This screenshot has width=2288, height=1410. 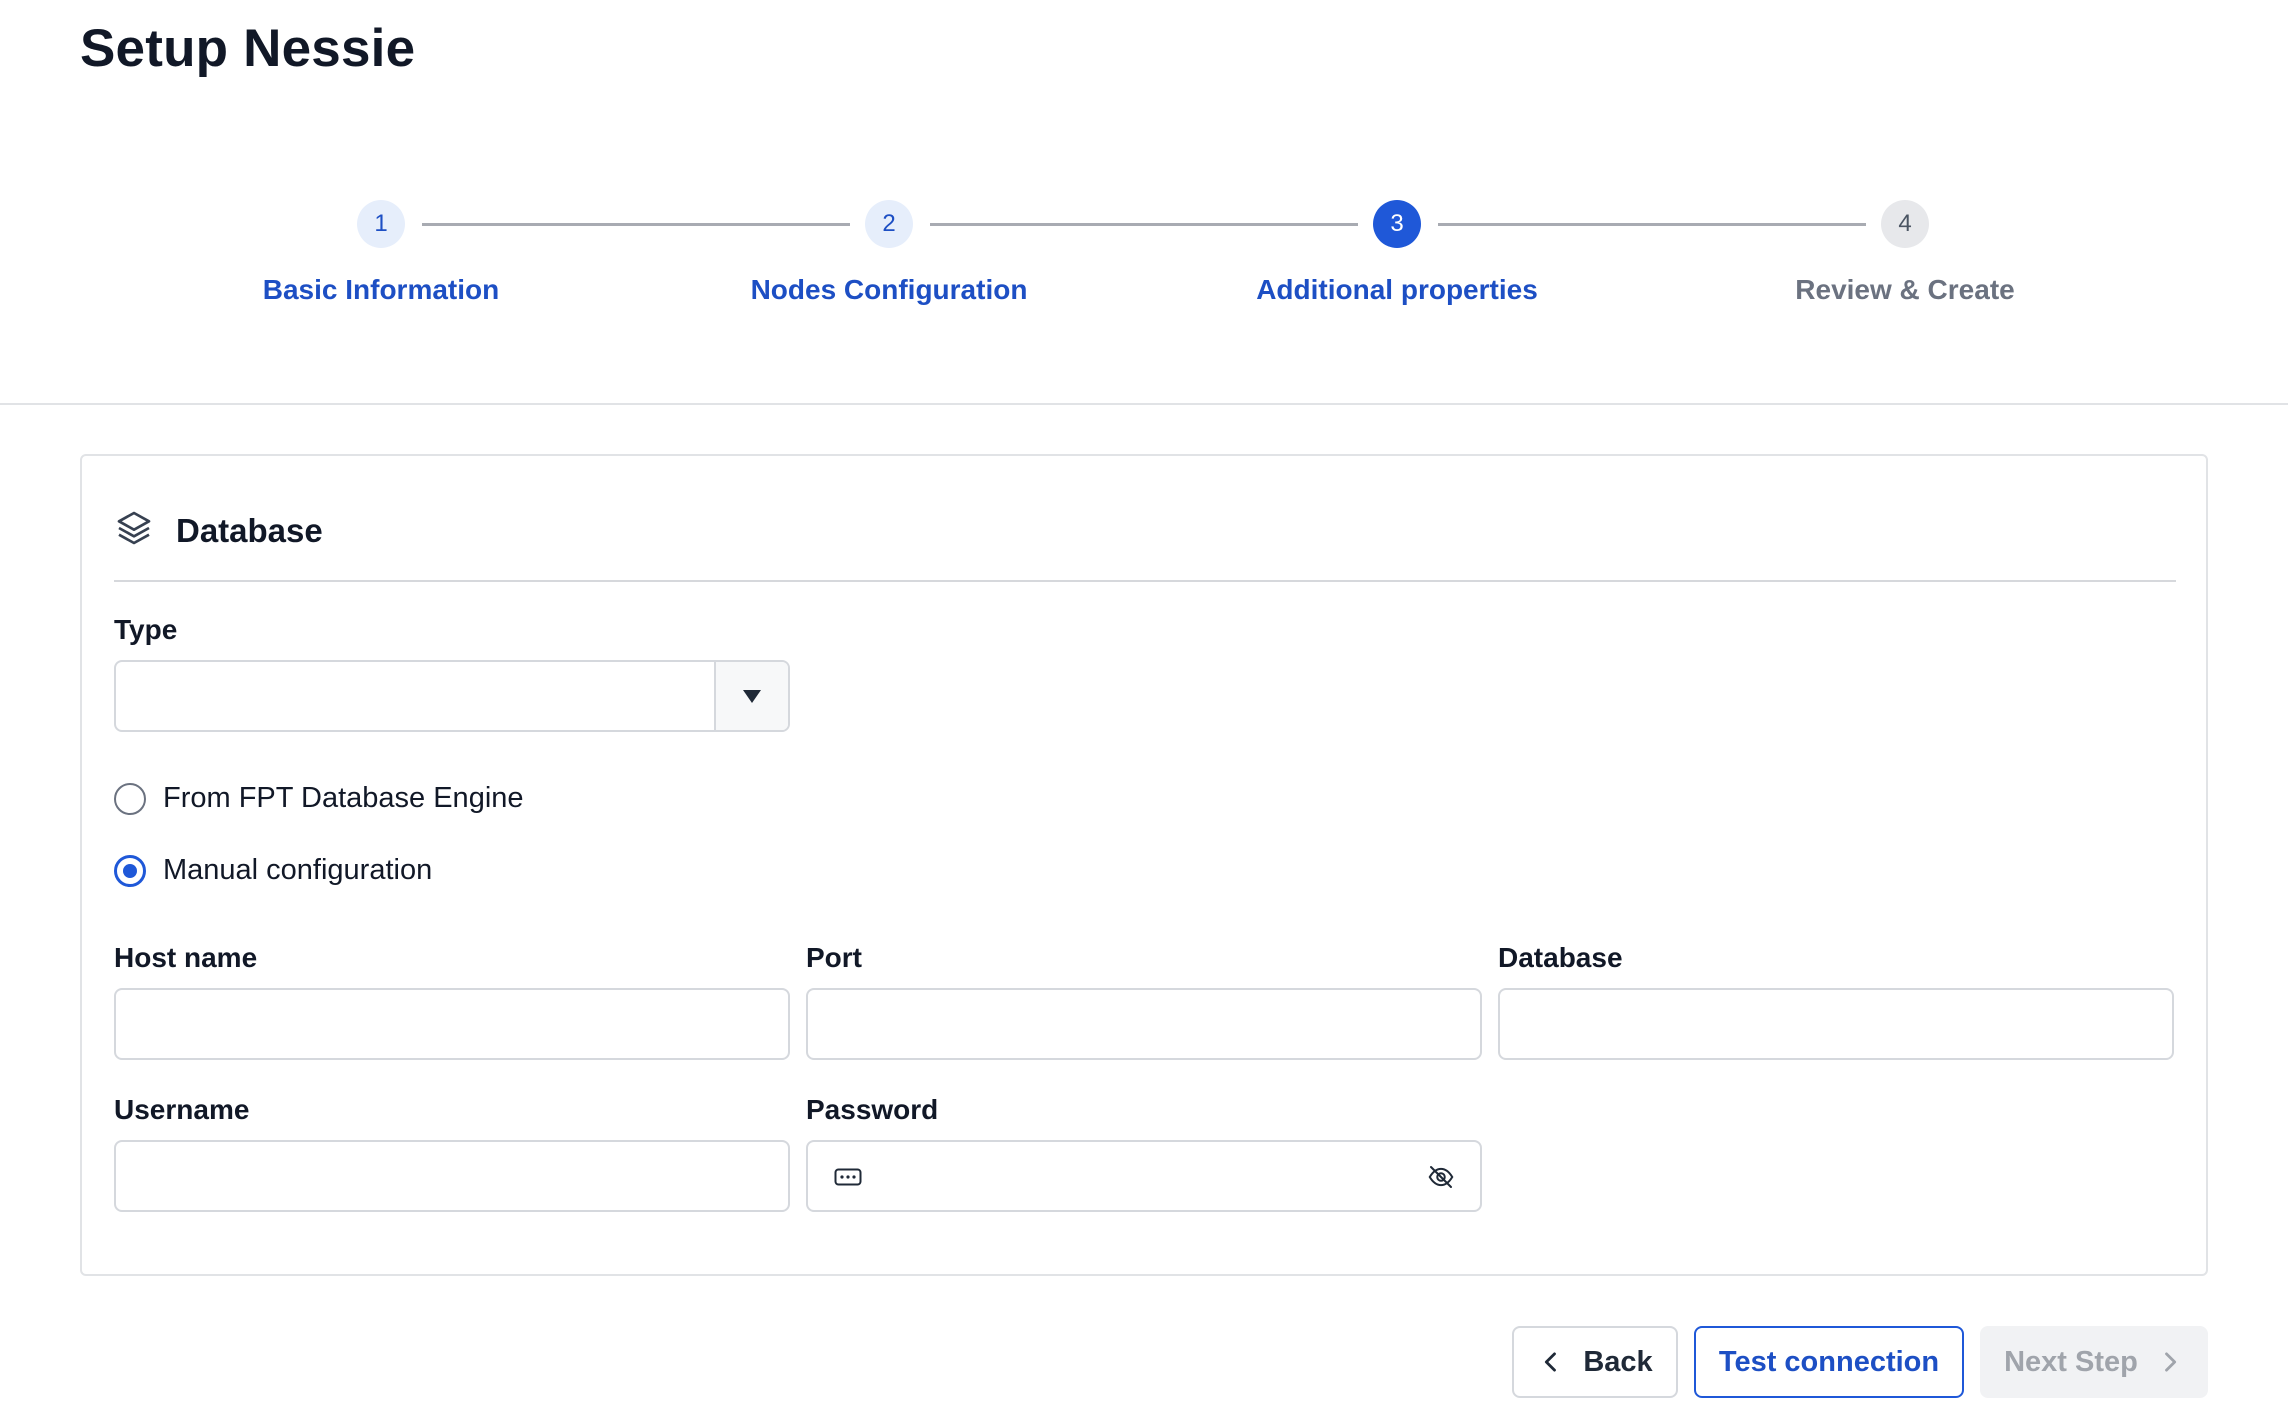 What do you see at coordinates (1397, 253) in the screenshot?
I see `step-additional-properties: 3 Additional properties` at bounding box center [1397, 253].